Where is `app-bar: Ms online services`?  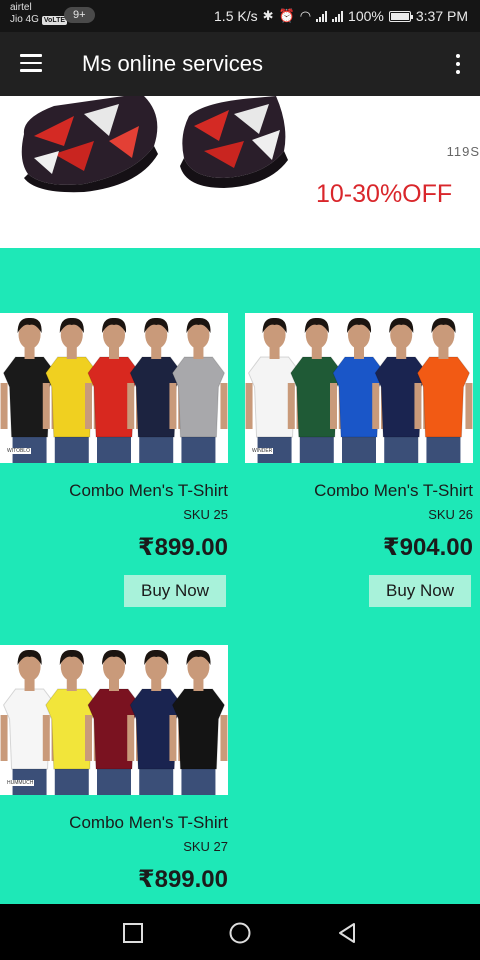 app-bar: Ms online services is located at coordinates (240, 64).